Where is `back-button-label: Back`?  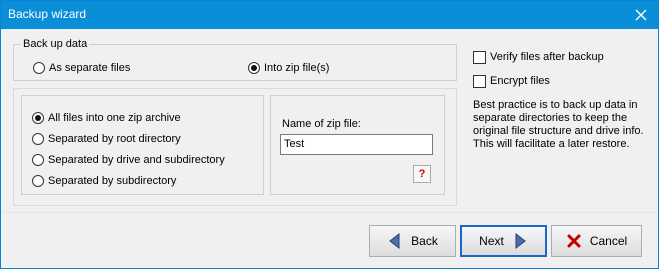 back-button-label: Back is located at coordinates (424, 241).